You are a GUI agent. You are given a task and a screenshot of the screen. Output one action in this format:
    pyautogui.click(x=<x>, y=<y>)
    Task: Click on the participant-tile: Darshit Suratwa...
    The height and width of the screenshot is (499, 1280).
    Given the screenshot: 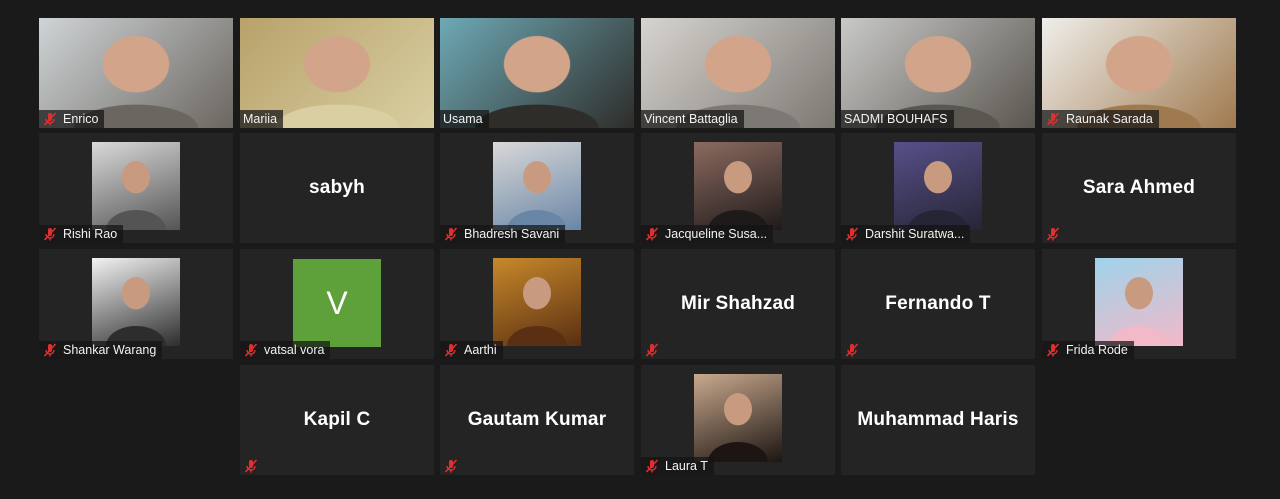 What is the action you would take?
    pyautogui.click(x=938, y=188)
    